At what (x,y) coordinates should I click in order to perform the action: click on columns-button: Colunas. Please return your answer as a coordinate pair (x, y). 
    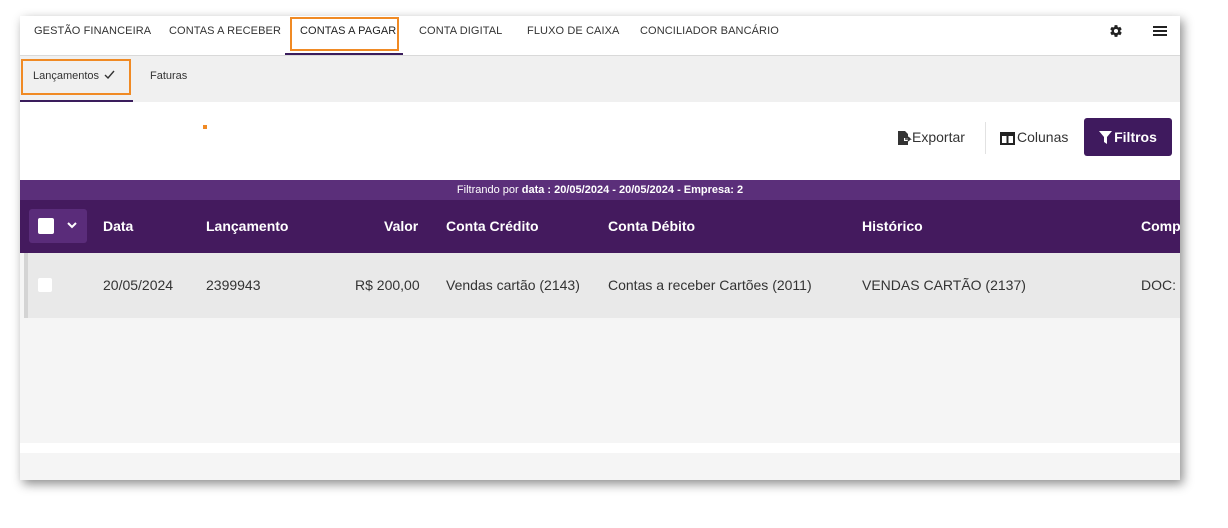
    Looking at the image, I should click on (1035, 137).